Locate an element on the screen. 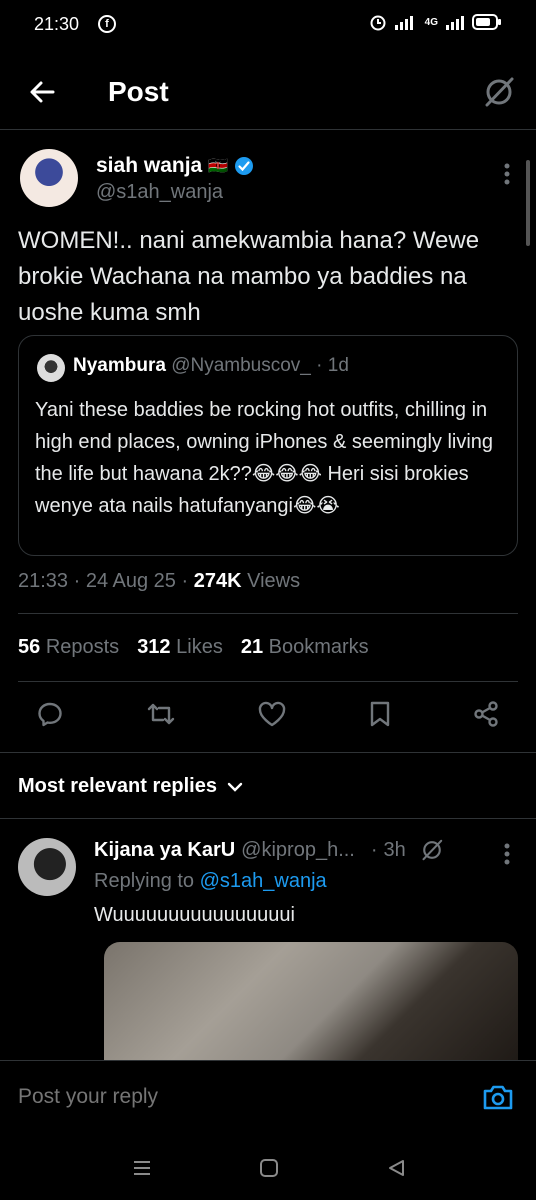 Image resolution: width=536 pixels, height=1200 pixels. quote-author-avatar is located at coordinates (51, 368).